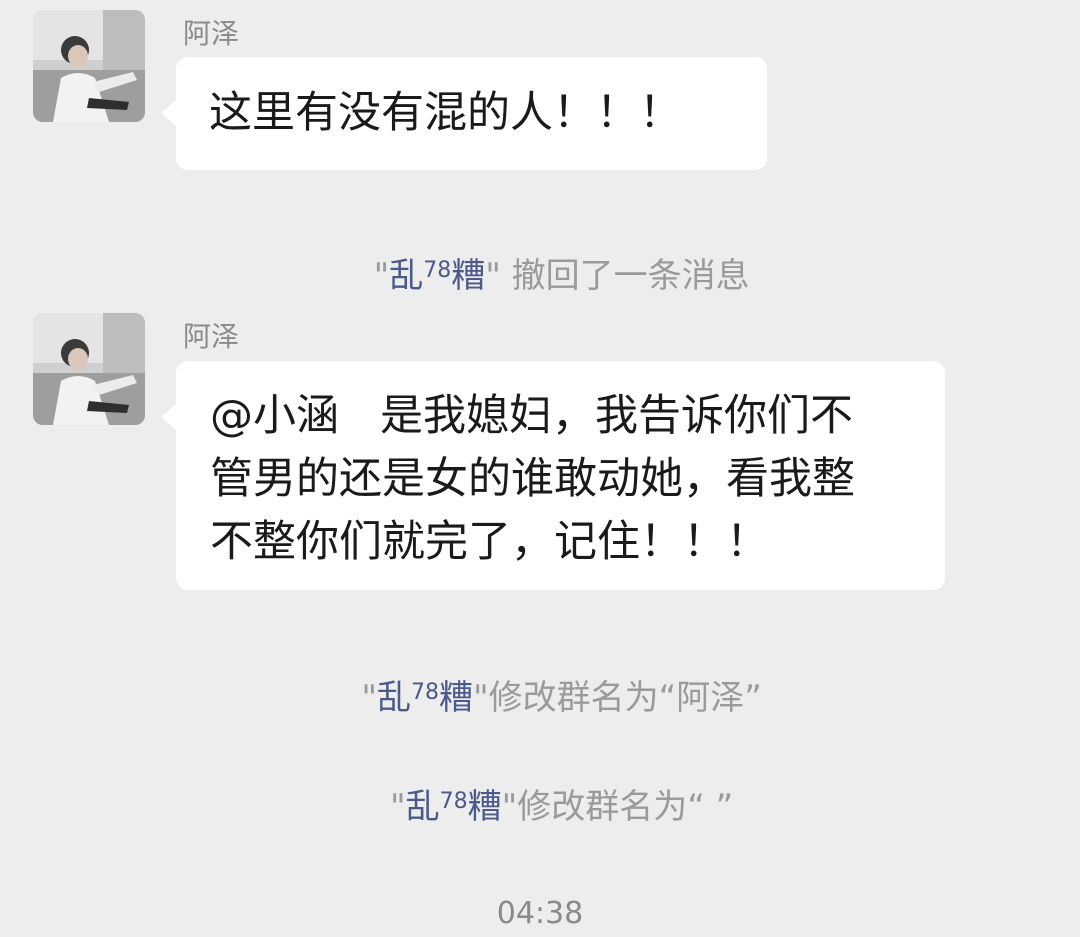 This screenshot has width=1080, height=937. Describe the element at coordinates (561, 807) in the screenshot. I see `system-notice-rename: "乱78糟"修改群名为“ ”` at that location.